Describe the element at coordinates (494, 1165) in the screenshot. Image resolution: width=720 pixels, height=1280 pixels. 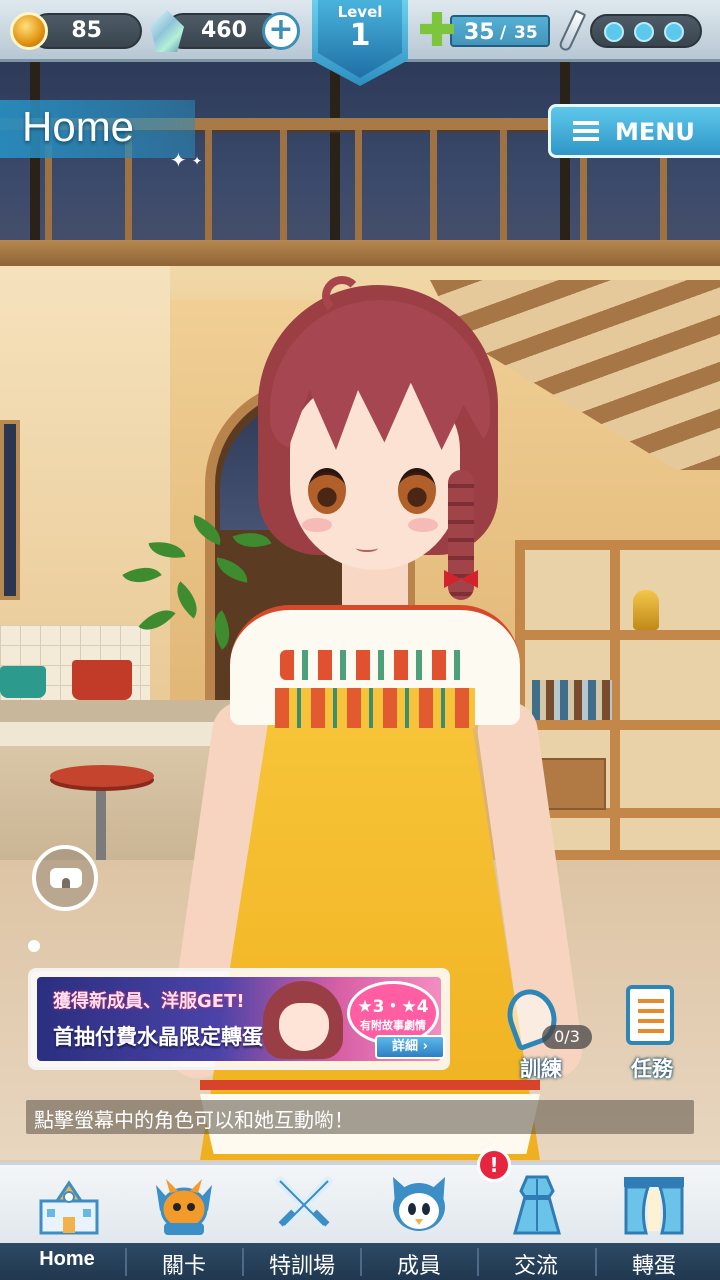
I see `nav-alert-badge: !` at that location.